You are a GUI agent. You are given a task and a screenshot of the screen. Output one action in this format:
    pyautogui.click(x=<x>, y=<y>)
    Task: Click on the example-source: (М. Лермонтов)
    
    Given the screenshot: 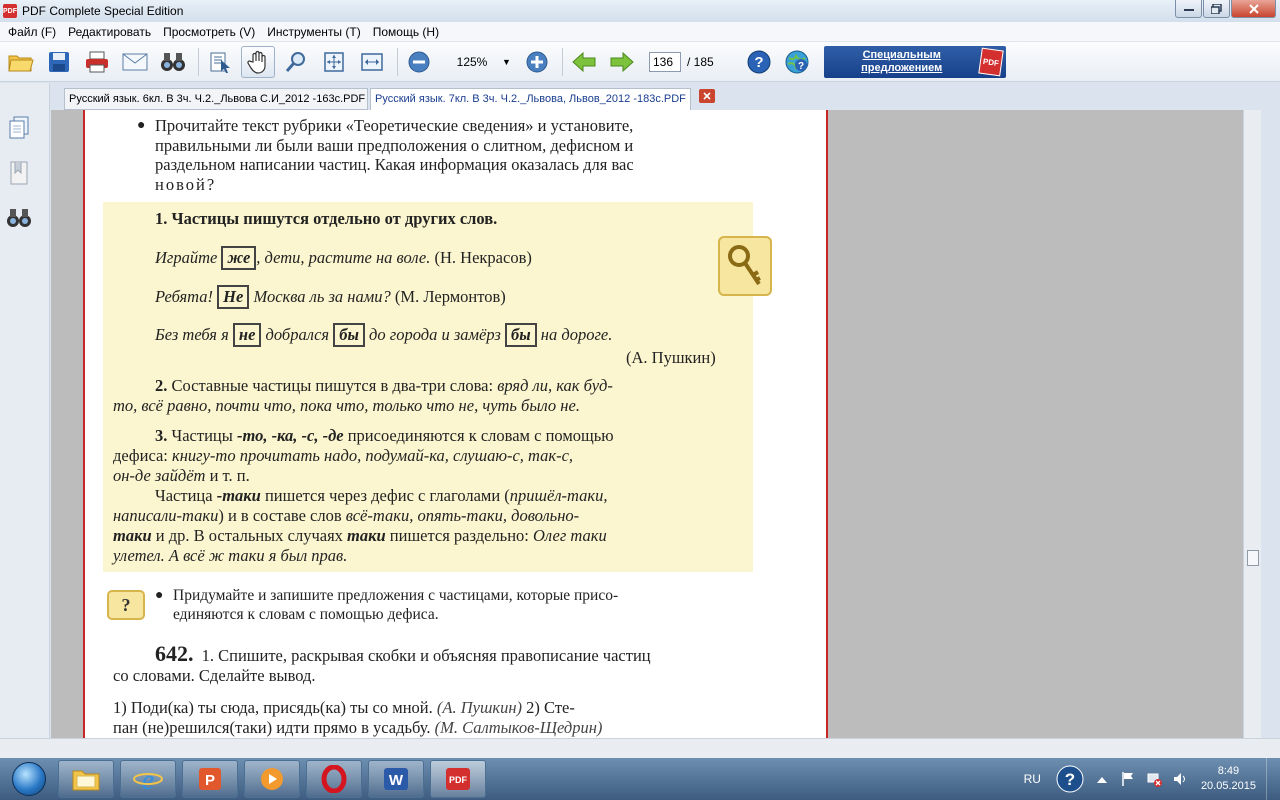 What is the action you would take?
    pyautogui.click(x=450, y=296)
    